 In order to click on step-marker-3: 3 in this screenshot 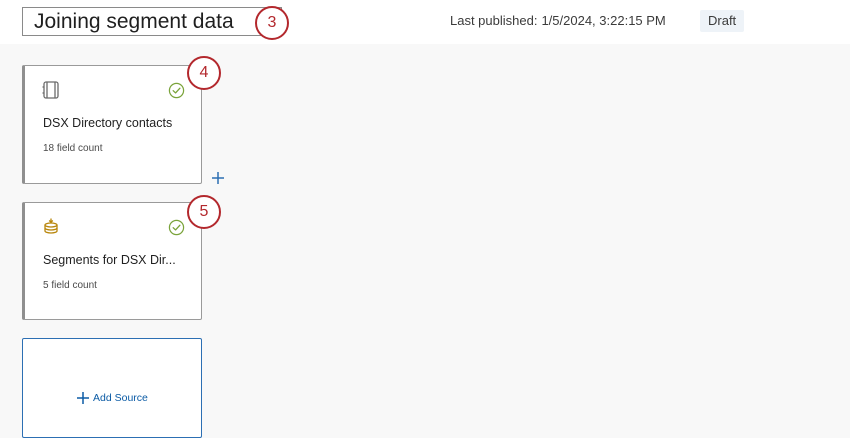, I will do `click(272, 23)`.